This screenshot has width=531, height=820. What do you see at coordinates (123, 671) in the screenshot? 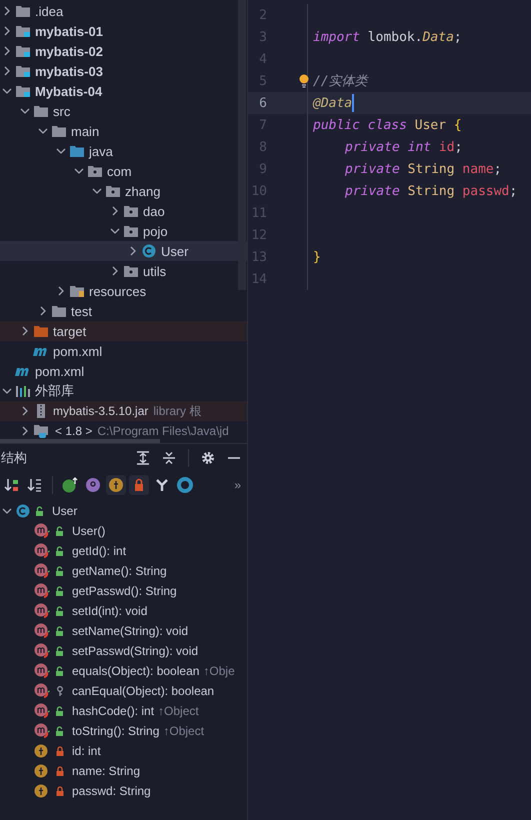
I see `structure-item: equals(Object): boolean ↑Obje` at bounding box center [123, 671].